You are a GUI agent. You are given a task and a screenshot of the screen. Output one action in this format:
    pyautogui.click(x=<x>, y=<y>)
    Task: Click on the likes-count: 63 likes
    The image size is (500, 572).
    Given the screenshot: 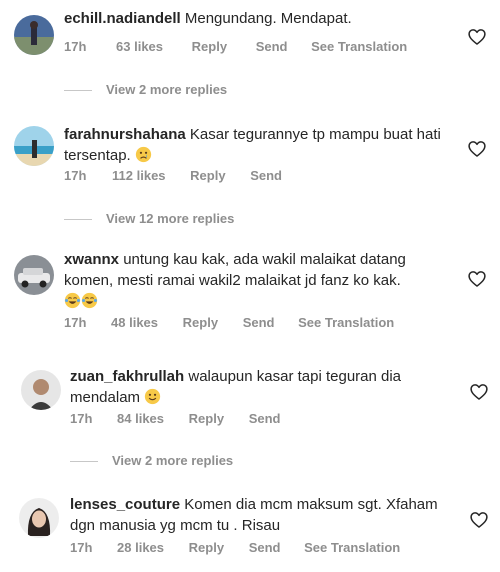 What is the action you would take?
    pyautogui.click(x=139, y=46)
    